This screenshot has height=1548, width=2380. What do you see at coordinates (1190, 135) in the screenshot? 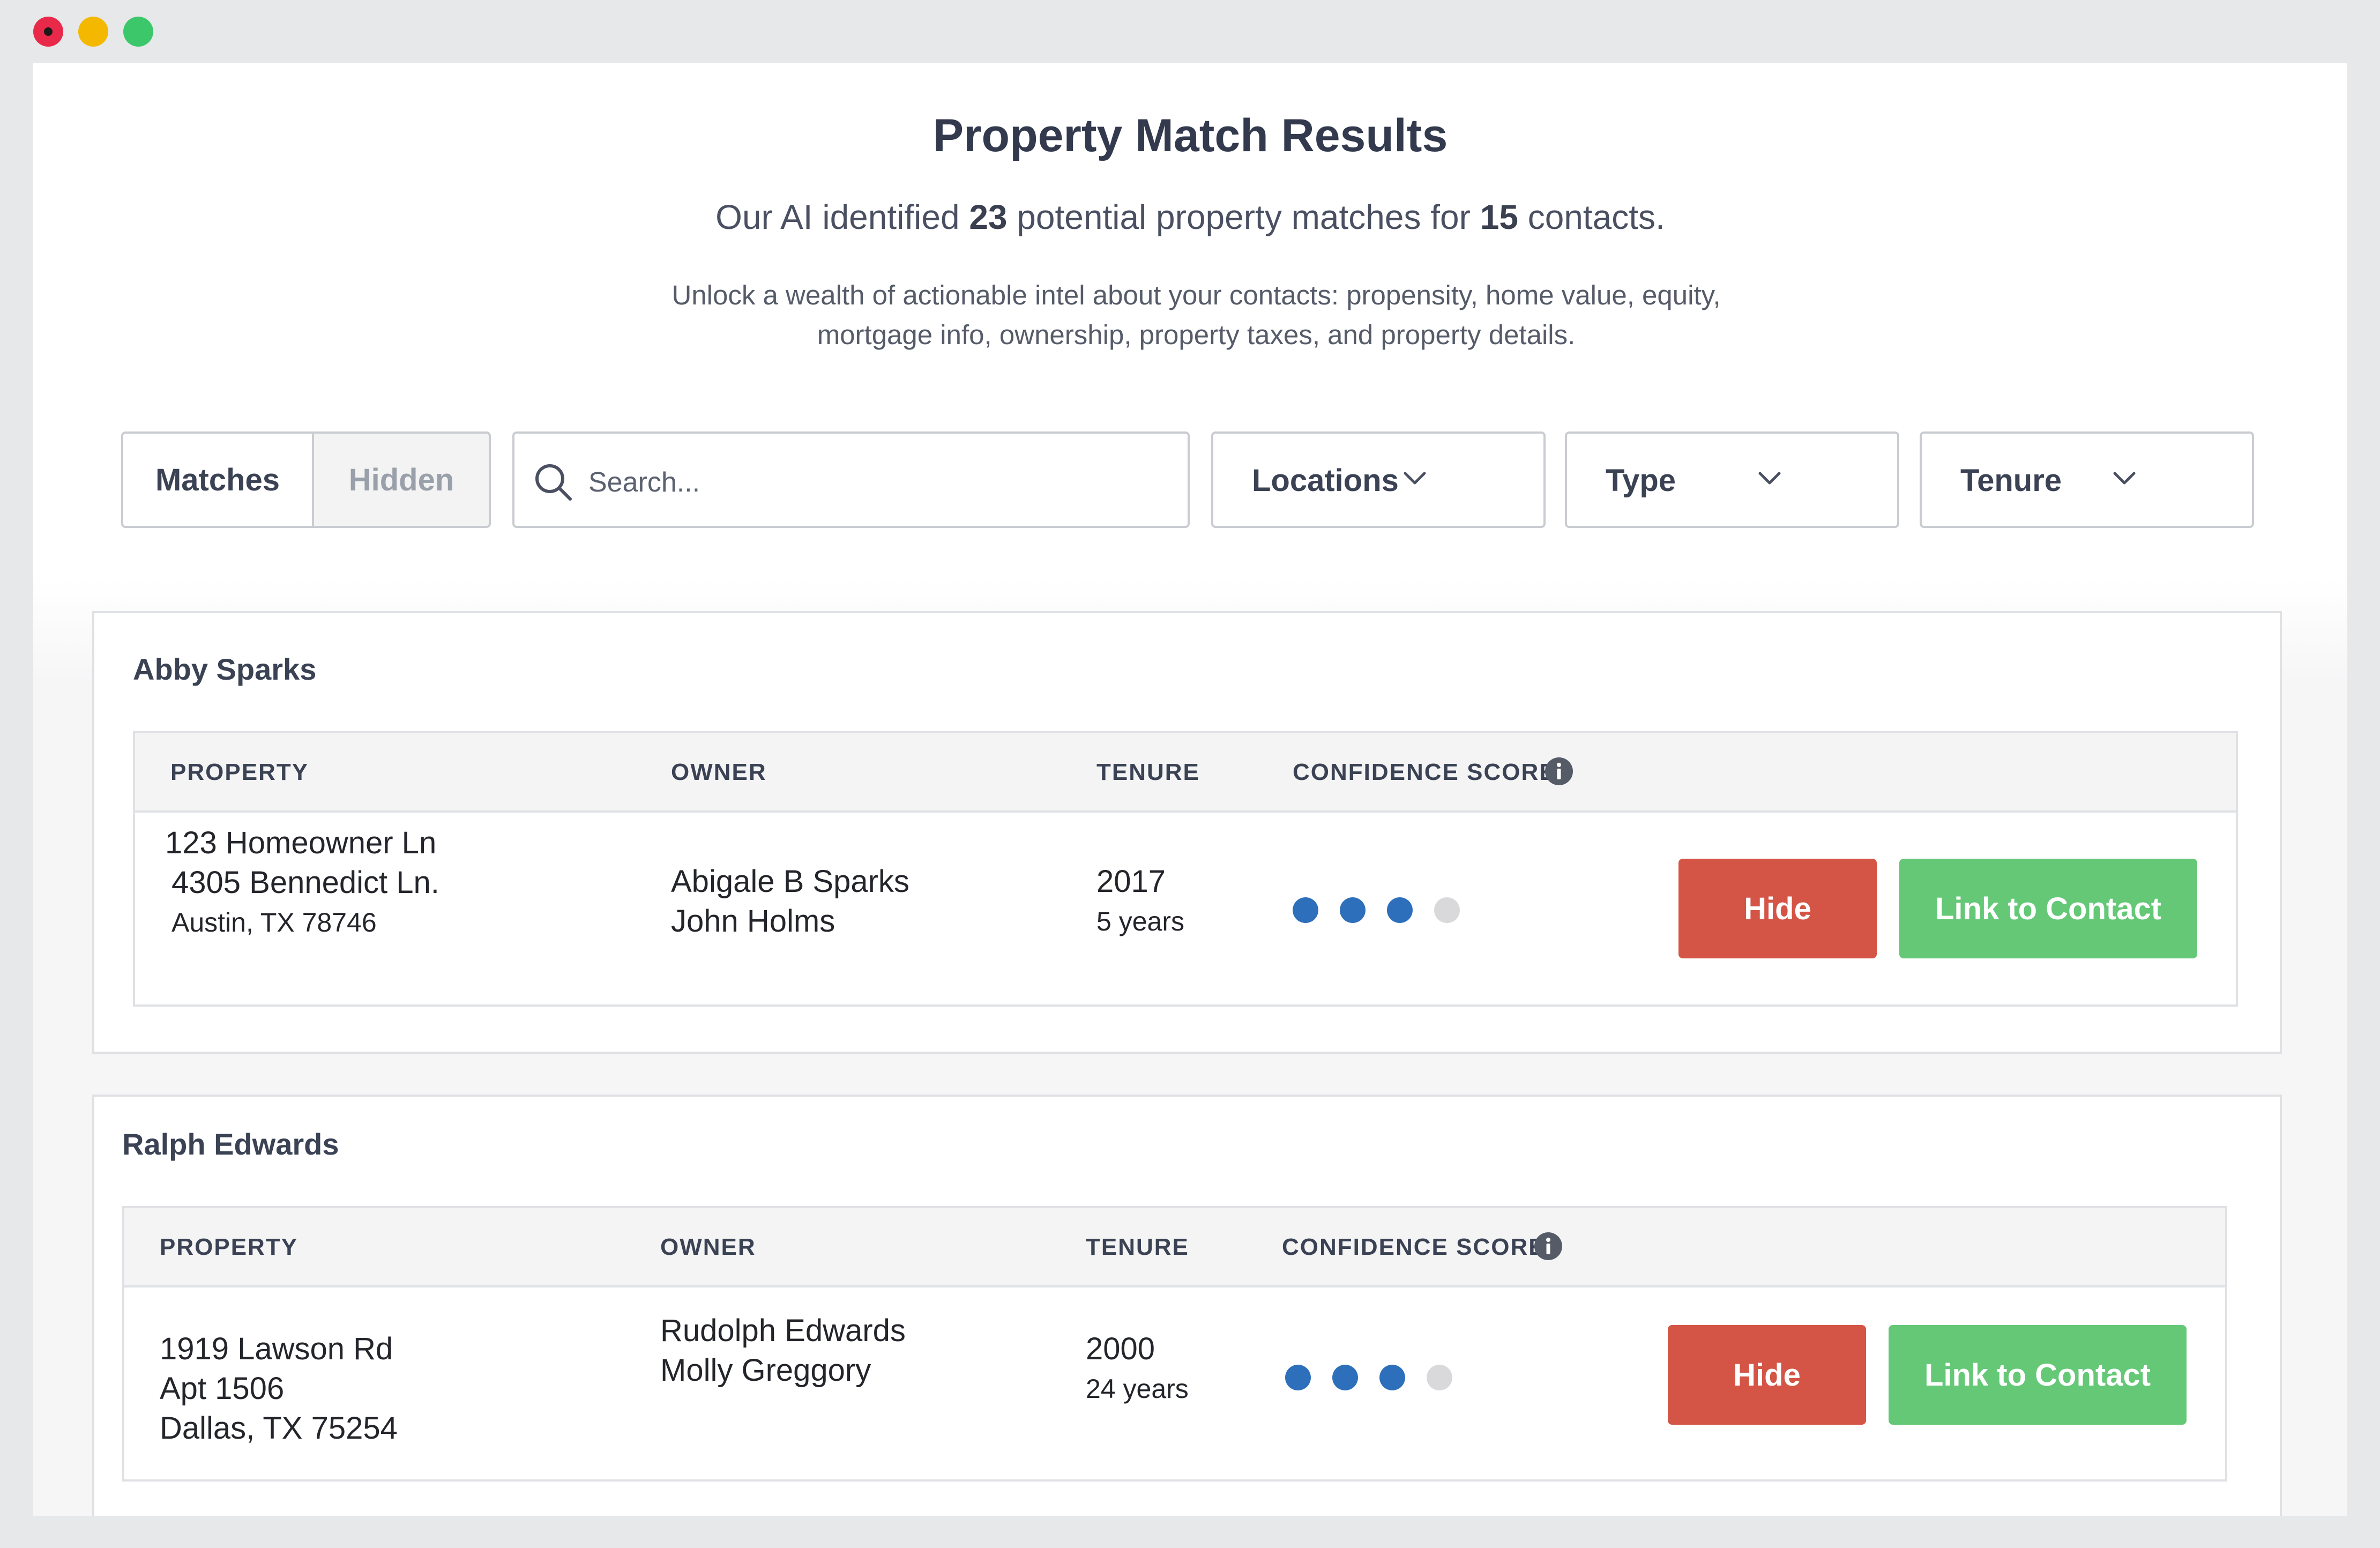
I see `page-title: Property Match Results` at bounding box center [1190, 135].